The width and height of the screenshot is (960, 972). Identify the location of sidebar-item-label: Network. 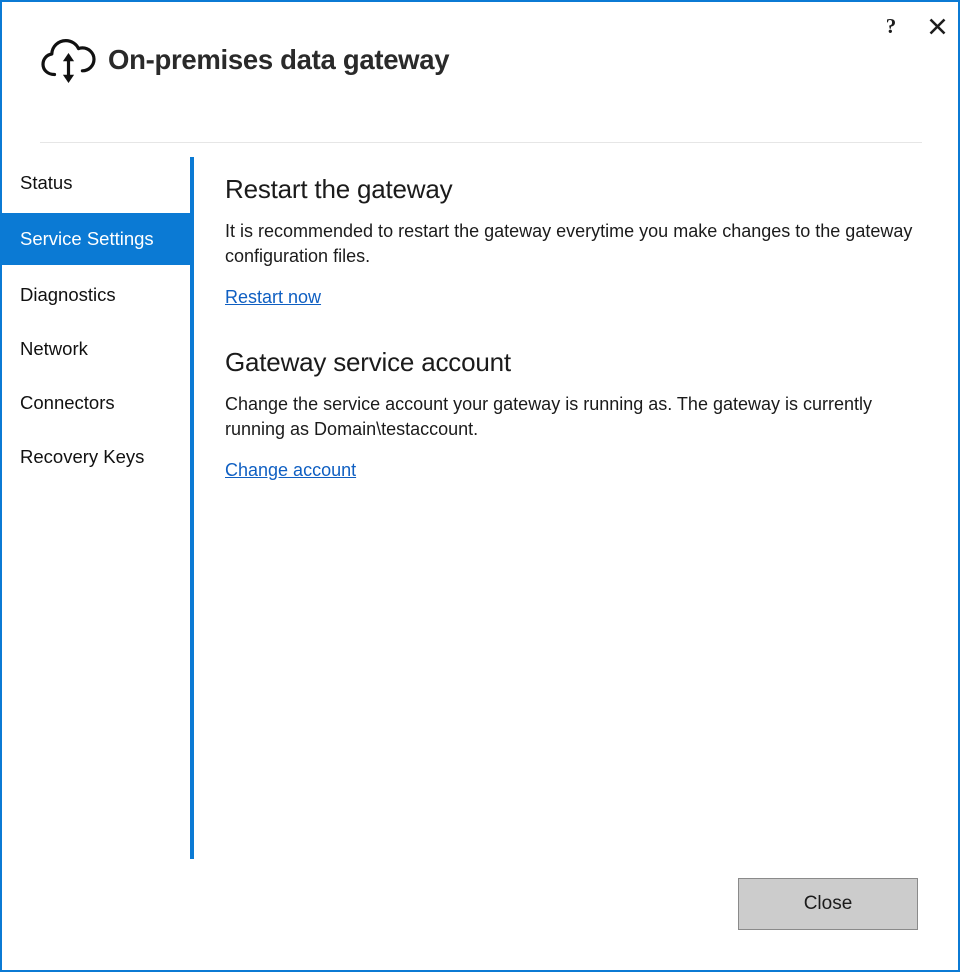
(54, 348).